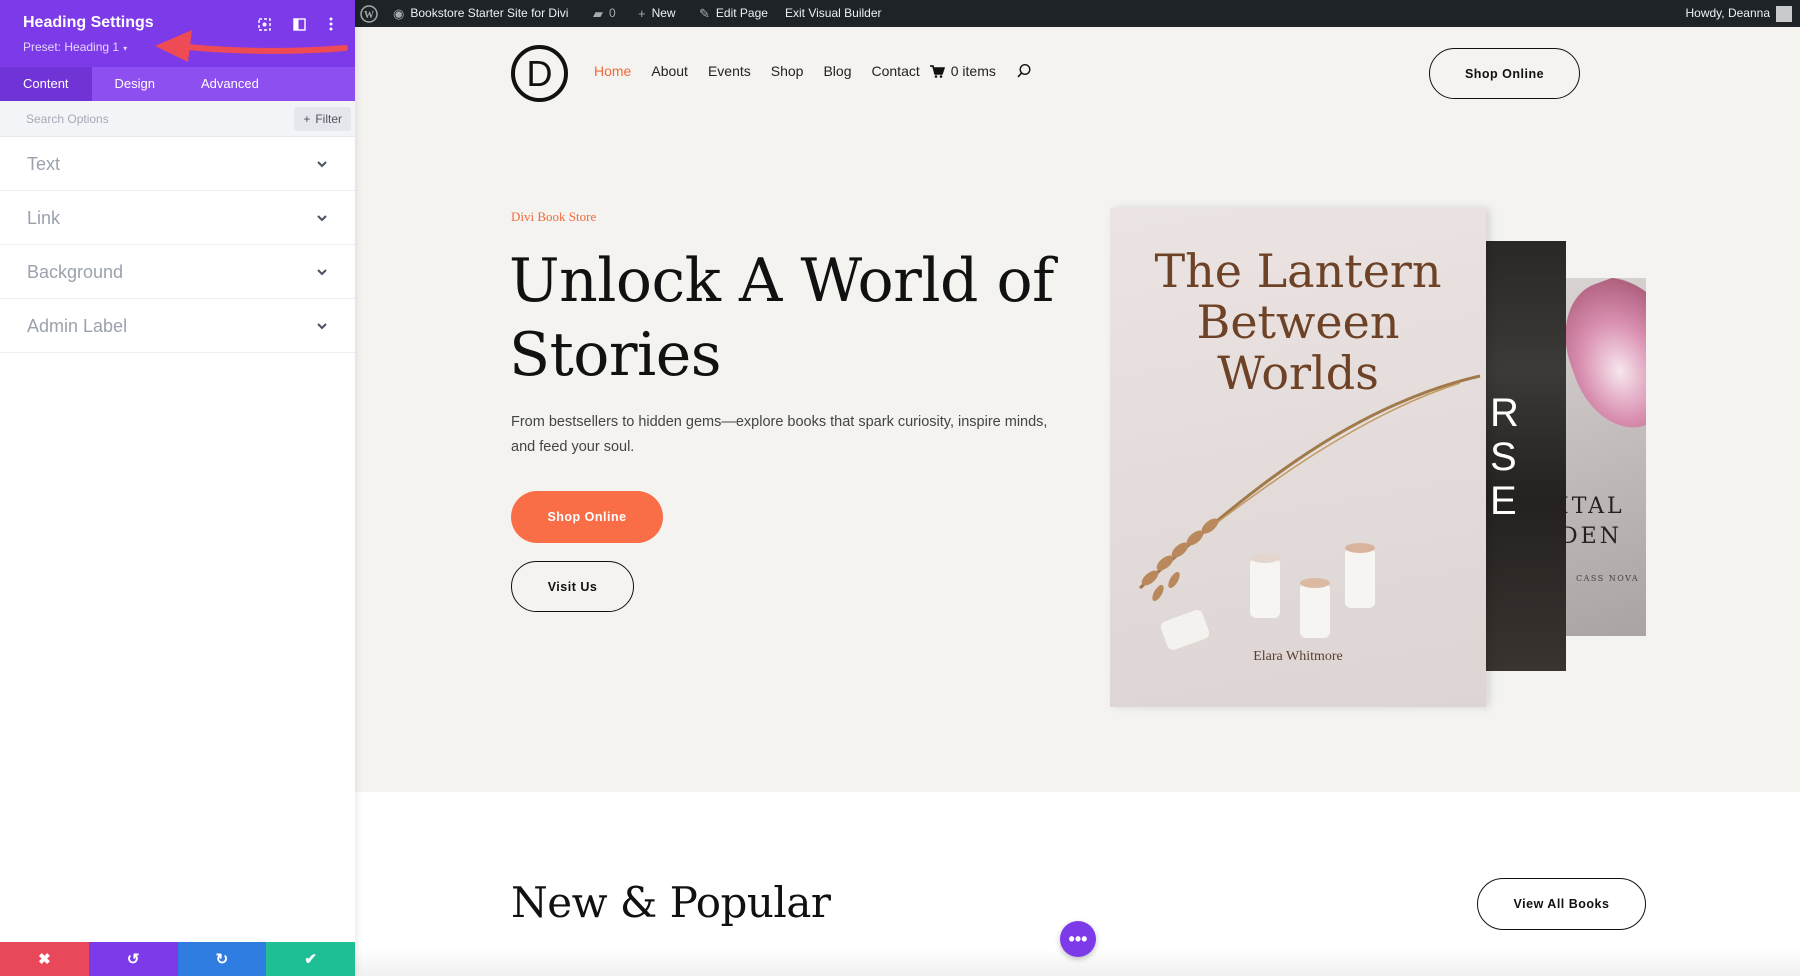 The image size is (1800, 976). I want to click on preset-dropdown: Preset: Heading 1 ▾, so click(75, 47).